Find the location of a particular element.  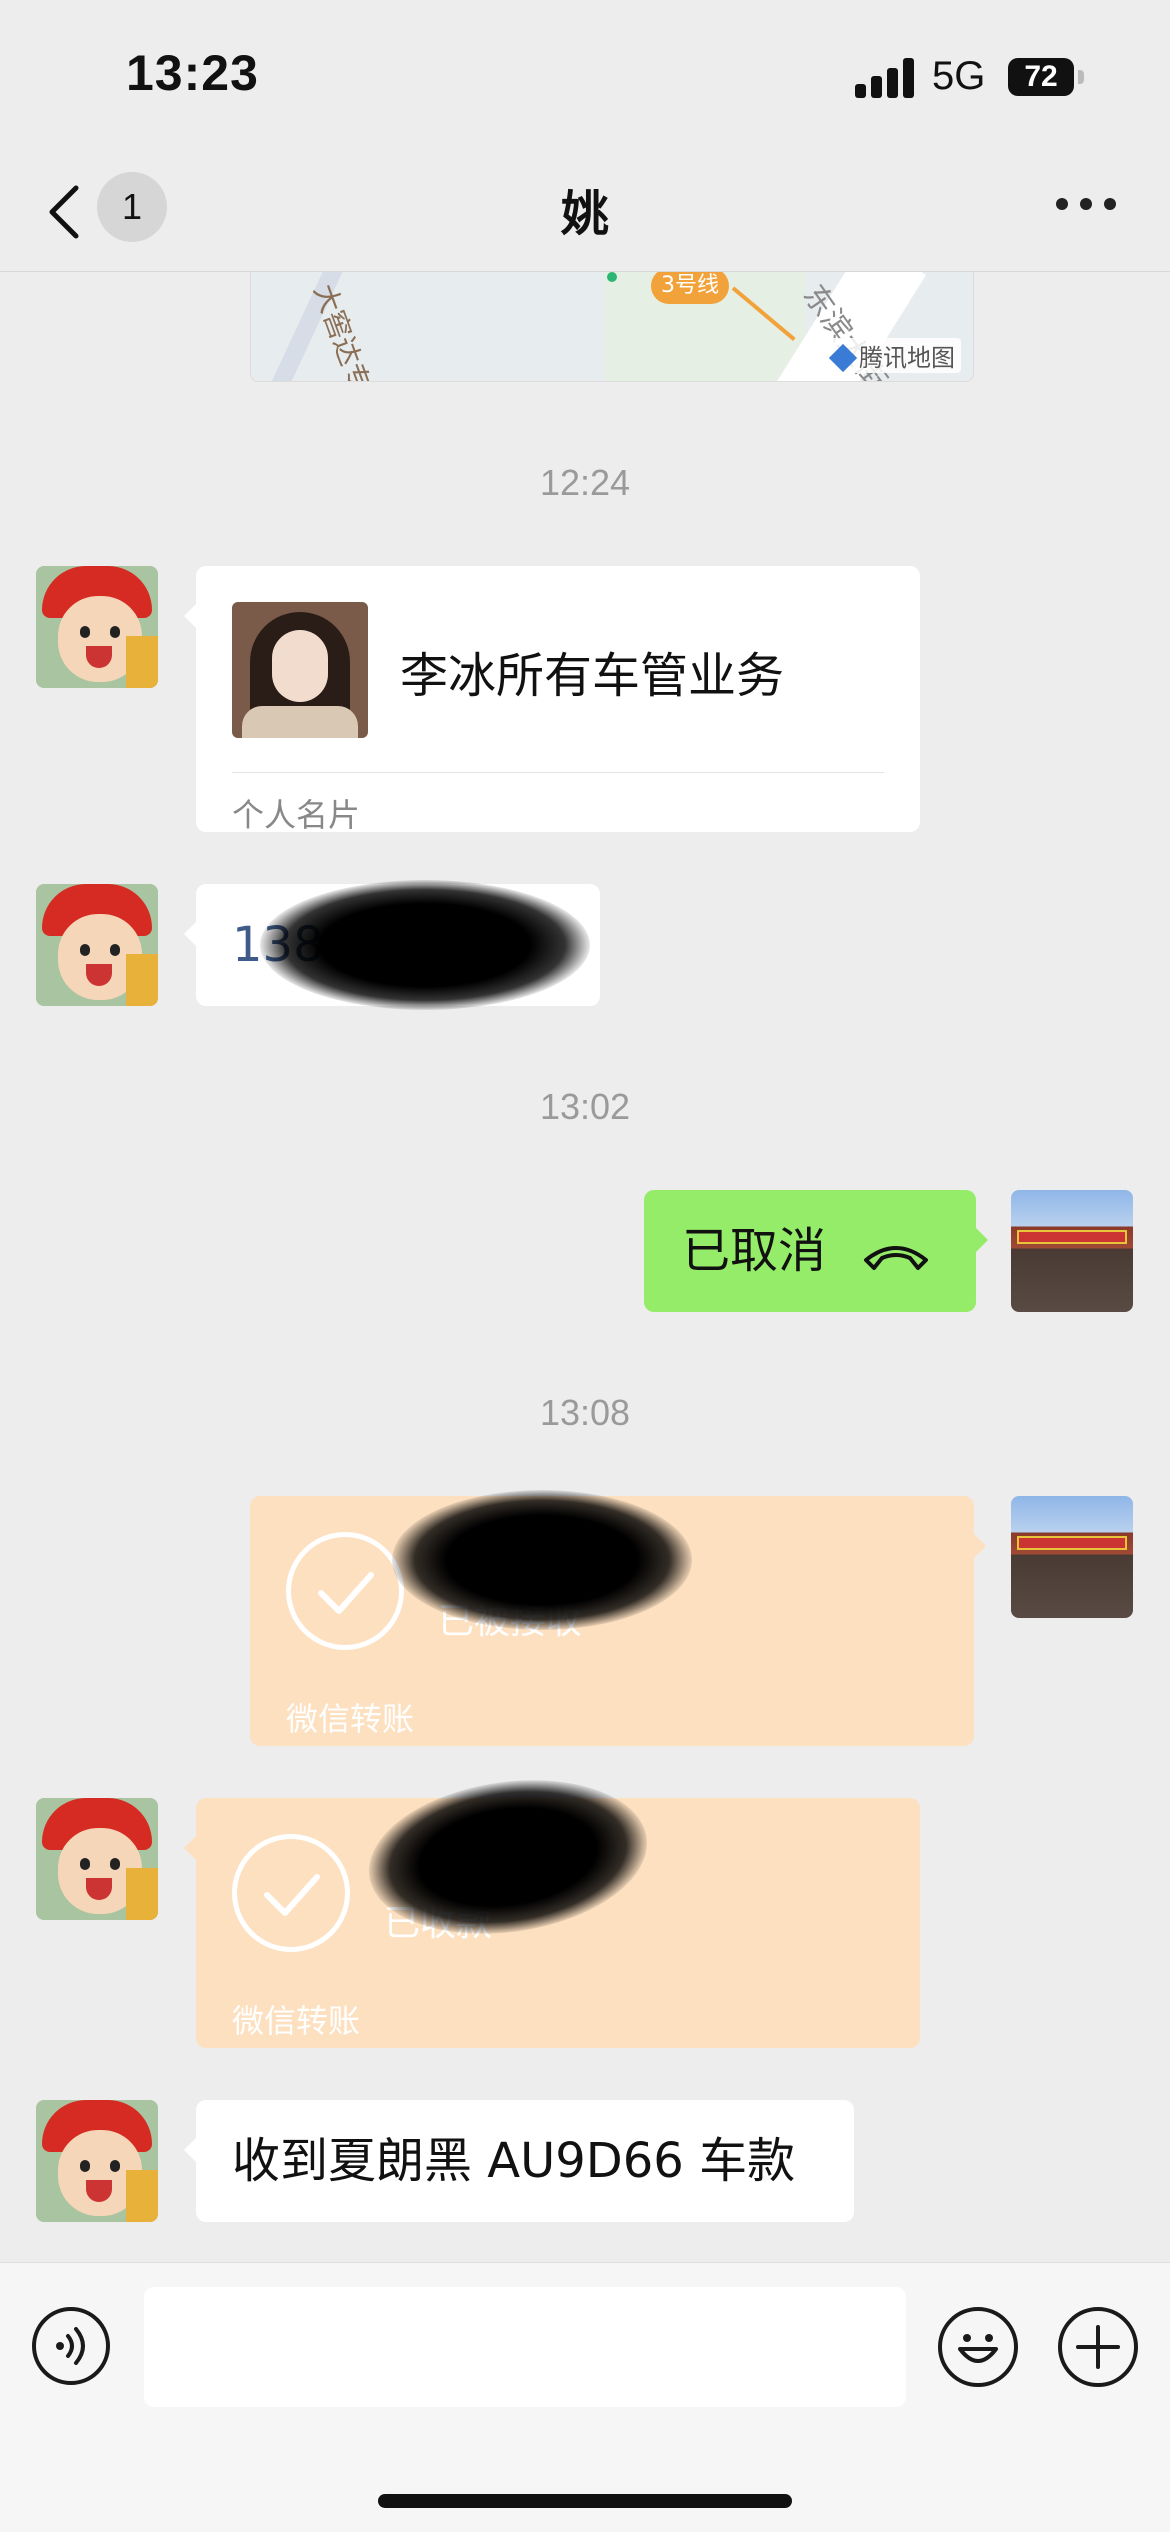

map-brand-label: 腾讯地图 is located at coordinates (907, 358).